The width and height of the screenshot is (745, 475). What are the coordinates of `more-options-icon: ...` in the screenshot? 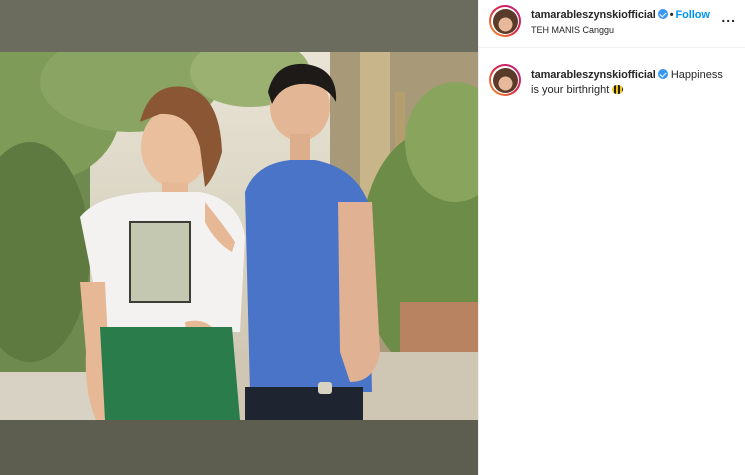 It's located at (728, 17).